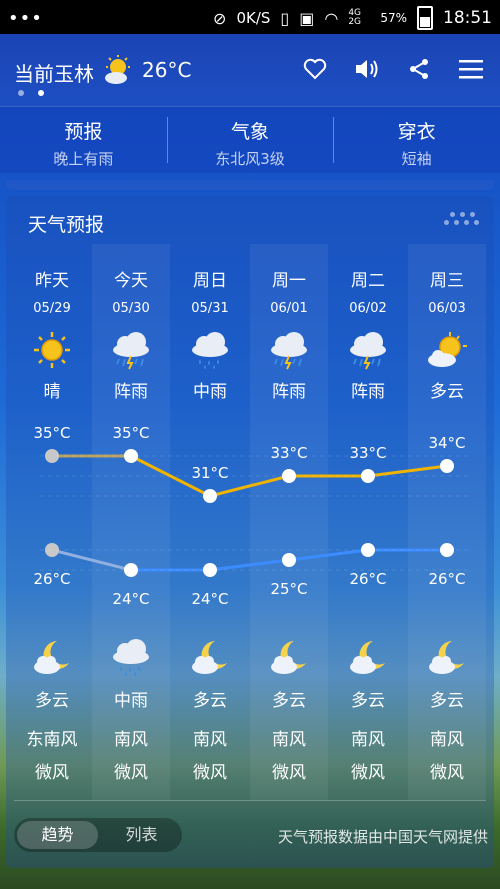 This screenshot has height=889, width=500. I want to click on data-saver-icon: ⊘, so click(220, 18).